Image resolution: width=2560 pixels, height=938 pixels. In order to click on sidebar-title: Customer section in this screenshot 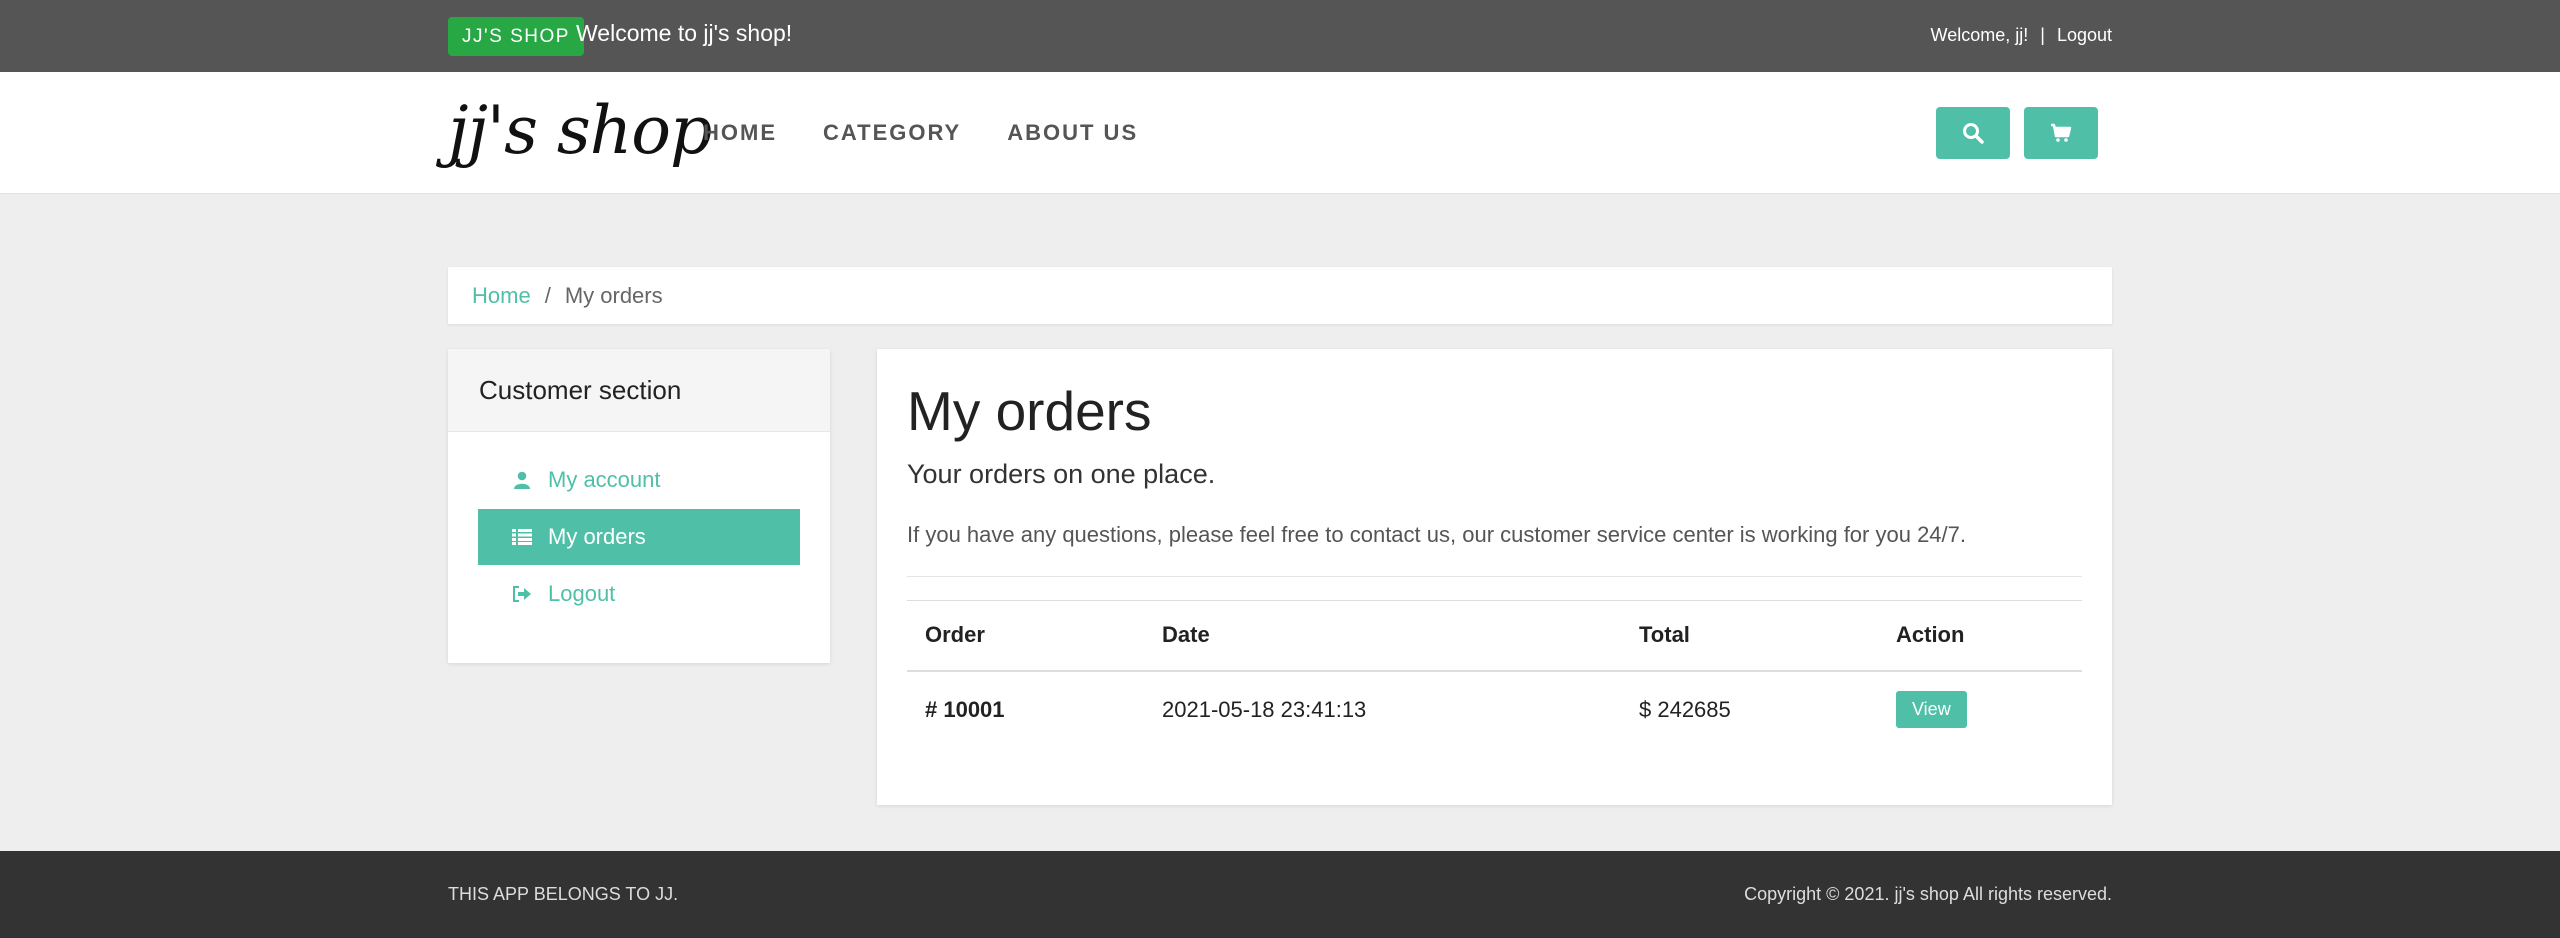, I will do `click(639, 390)`.